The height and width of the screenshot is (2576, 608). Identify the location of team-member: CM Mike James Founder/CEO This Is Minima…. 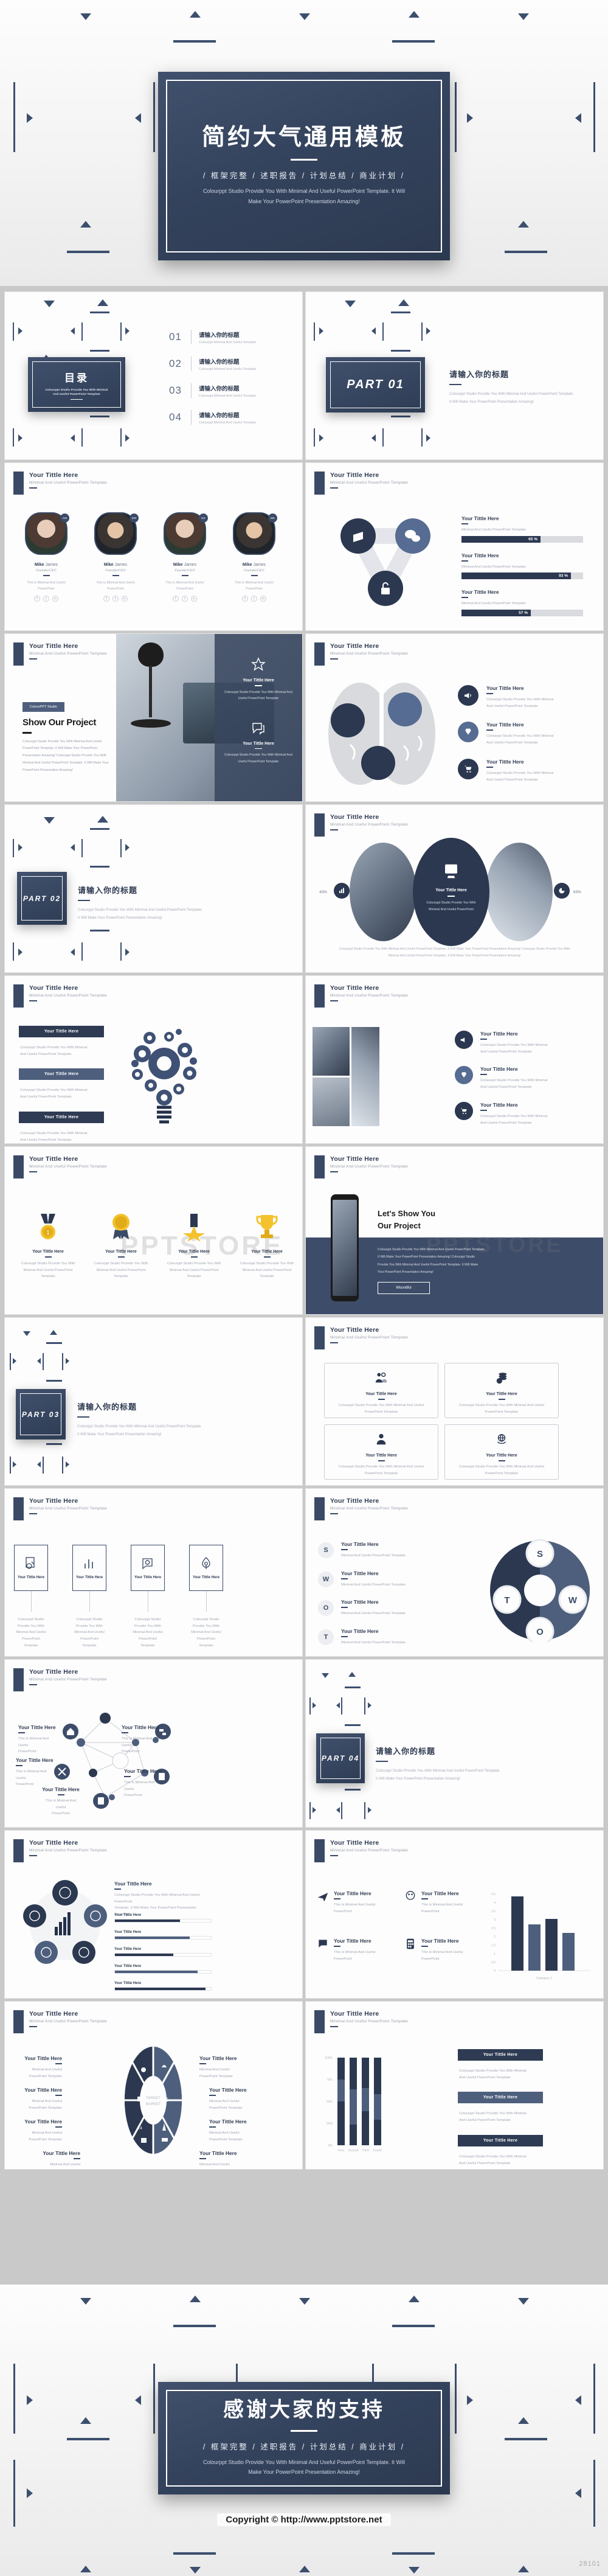
(46, 556).